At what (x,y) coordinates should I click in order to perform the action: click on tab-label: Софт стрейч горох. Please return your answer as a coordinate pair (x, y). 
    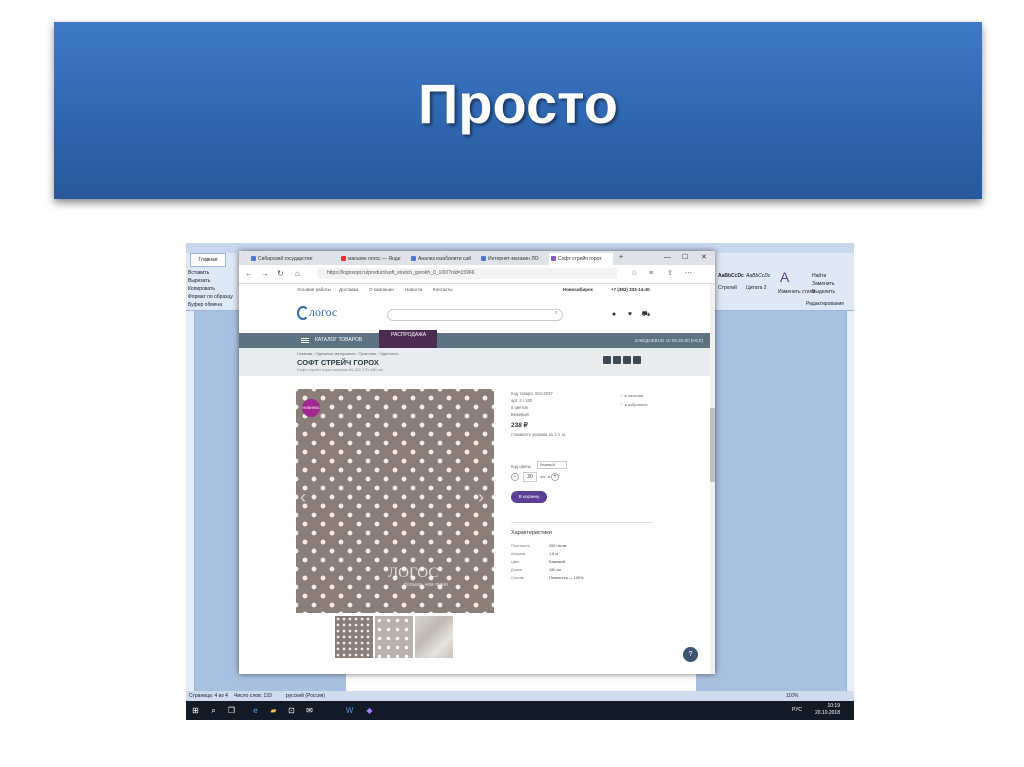
    Looking at the image, I should click on (580, 259).